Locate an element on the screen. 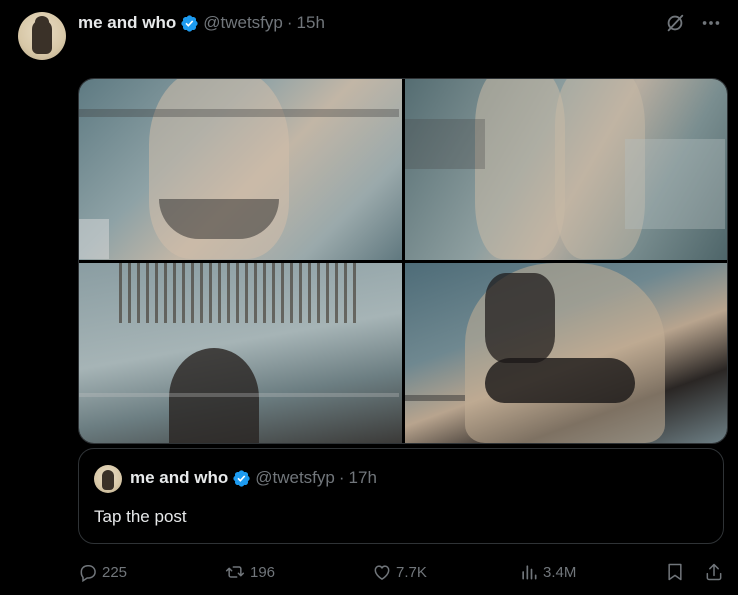  repost-icon is located at coordinates (235, 572).